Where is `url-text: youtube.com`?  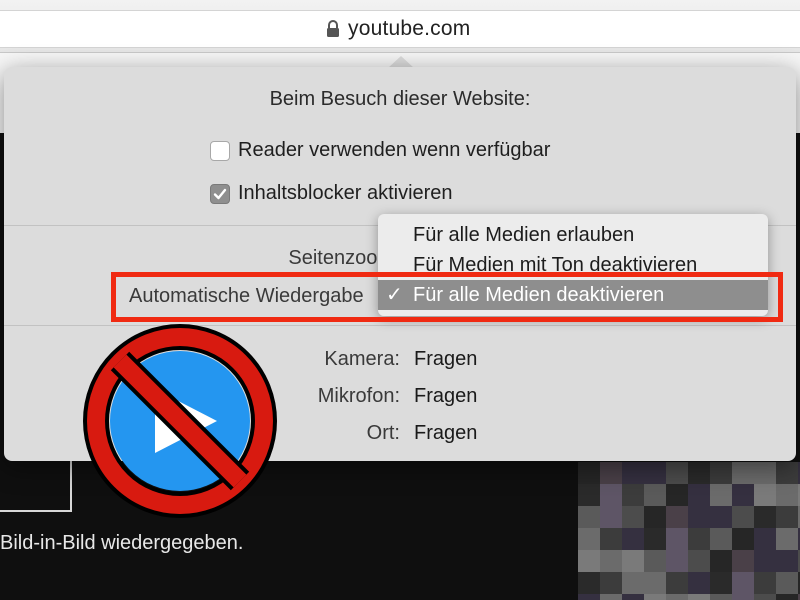 url-text: youtube.com is located at coordinates (409, 28).